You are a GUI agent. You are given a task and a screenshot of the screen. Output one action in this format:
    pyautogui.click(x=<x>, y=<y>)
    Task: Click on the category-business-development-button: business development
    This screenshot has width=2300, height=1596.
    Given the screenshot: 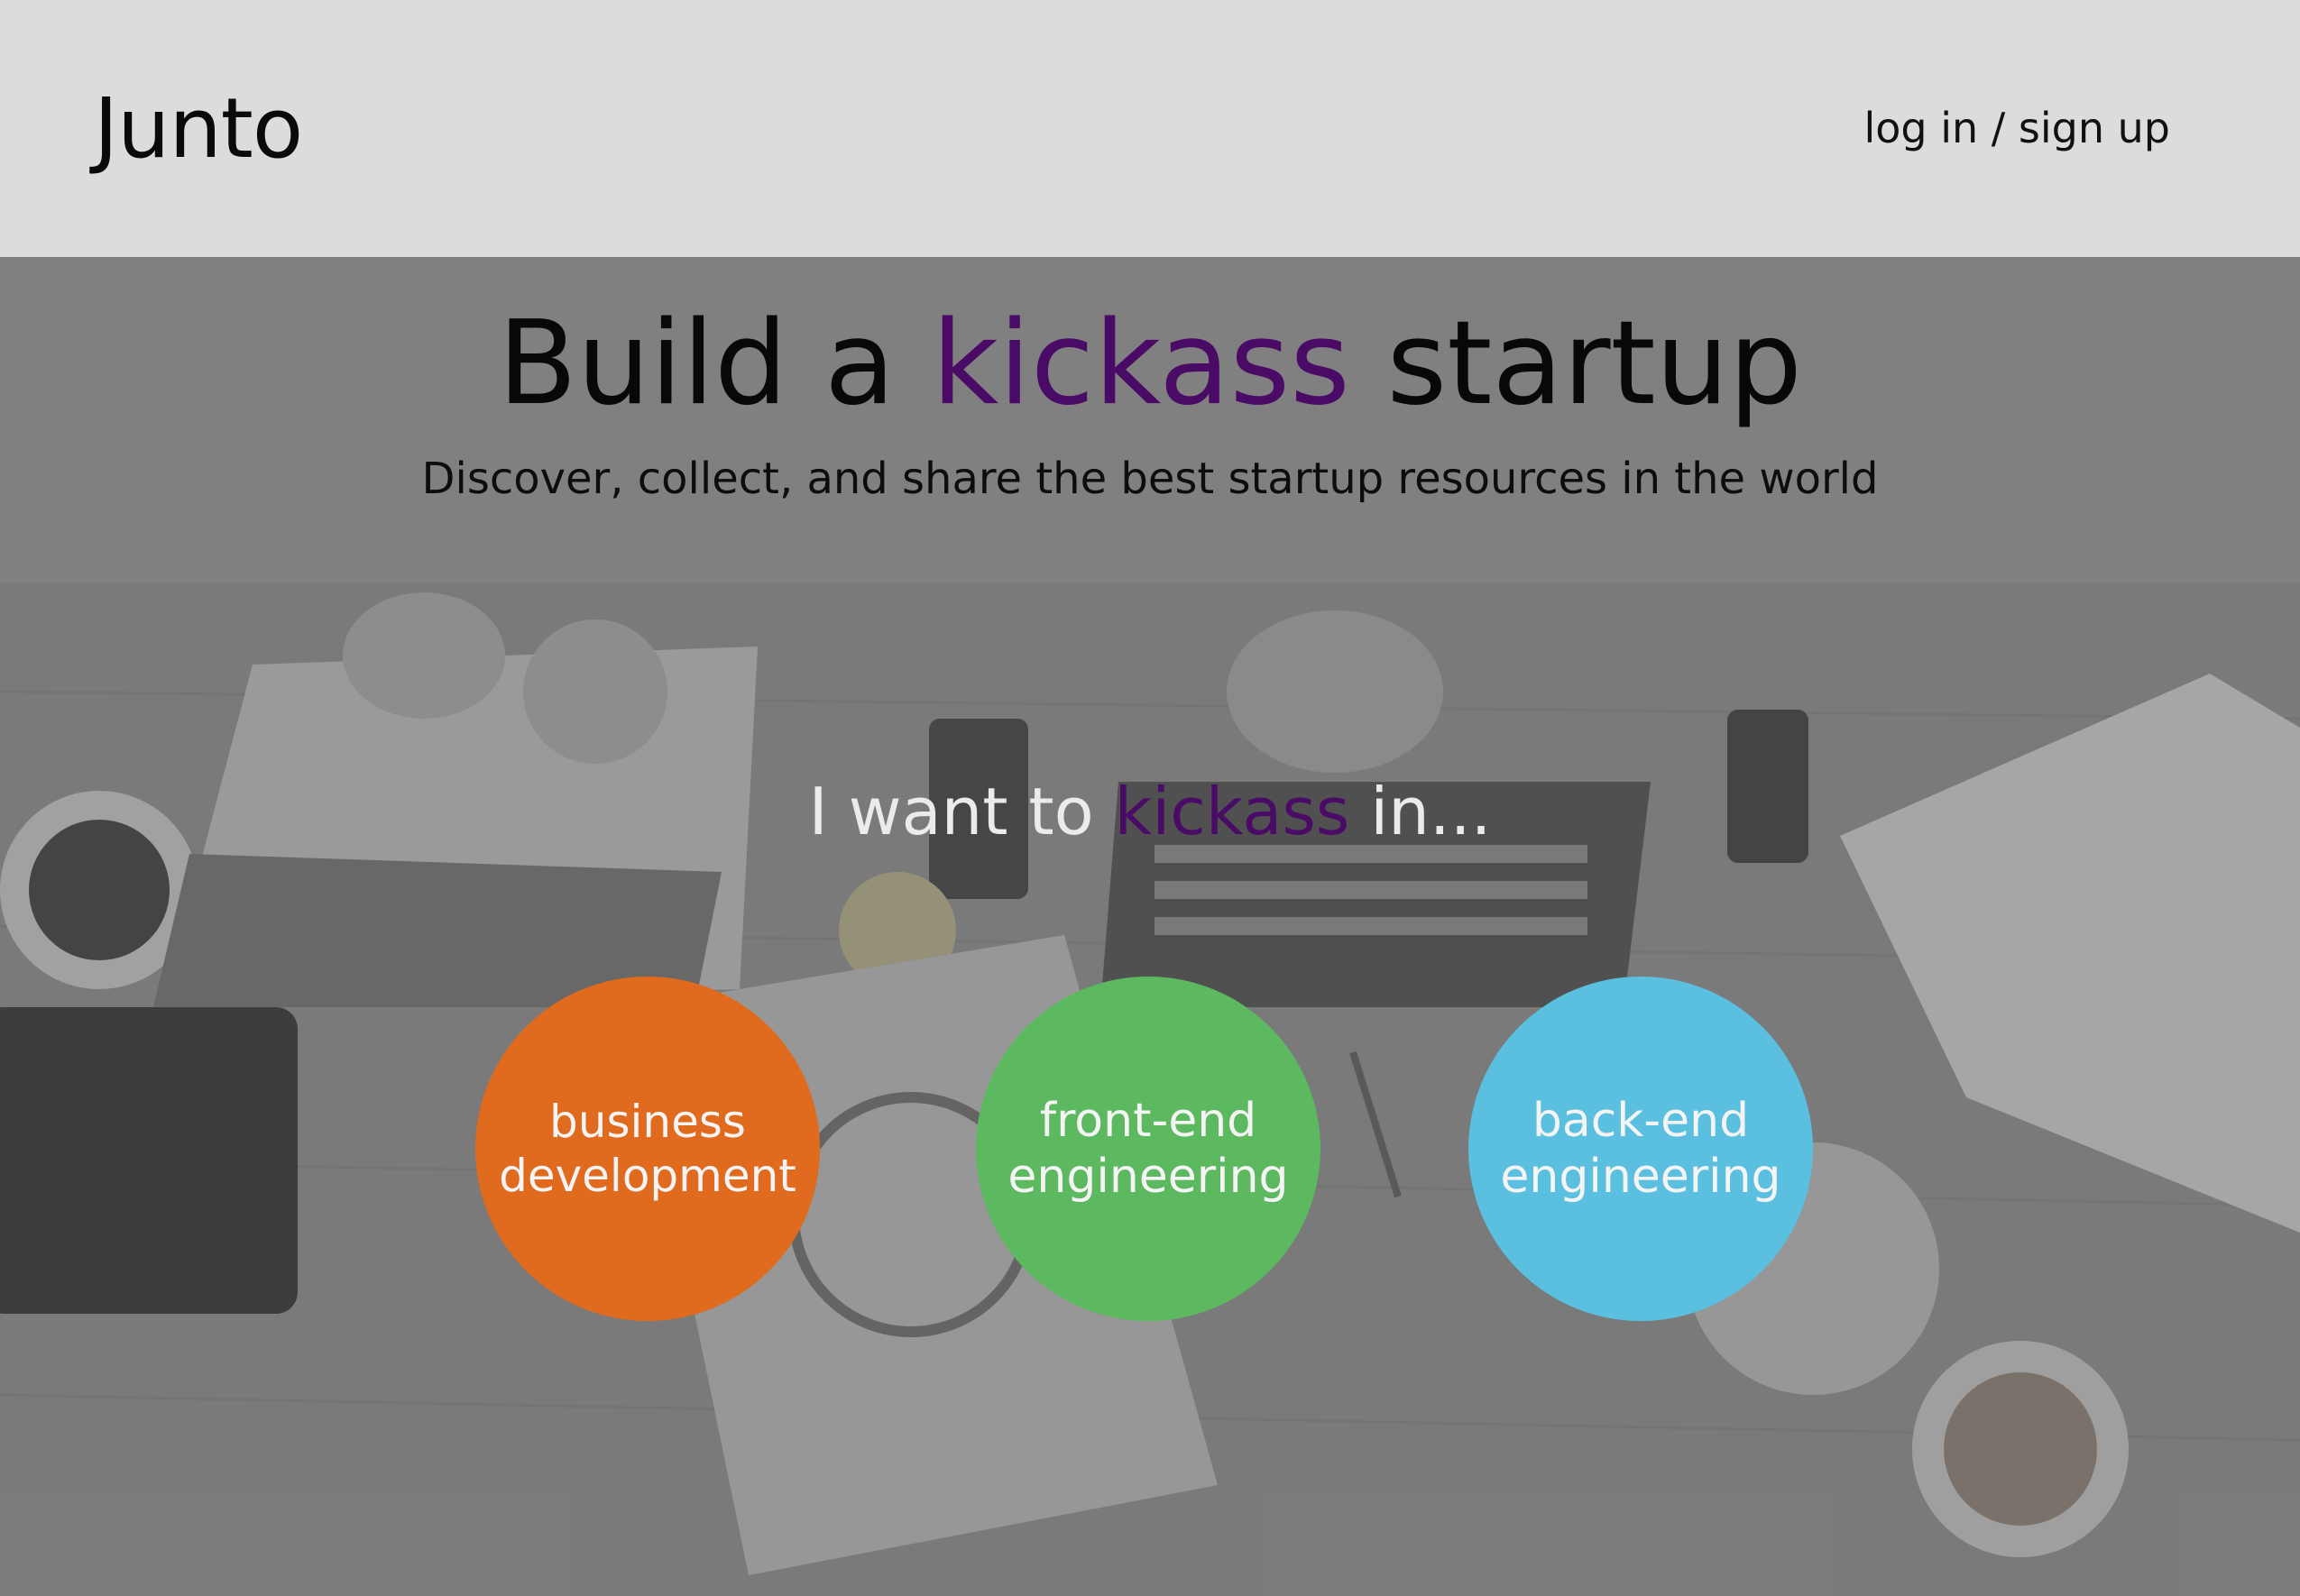 What is the action you would take?
    pyautogui.click(x=647, y=1149)
    